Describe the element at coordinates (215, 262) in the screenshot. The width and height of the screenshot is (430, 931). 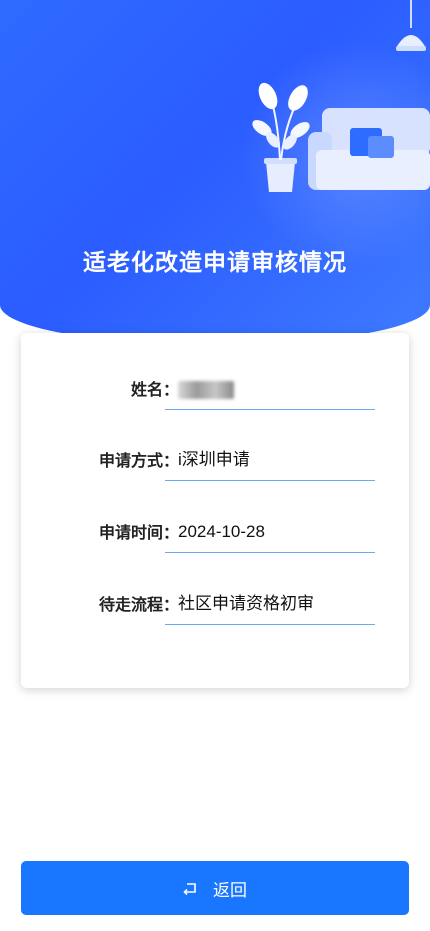
I see `page-title: 适老化改造申请审核情况` at that location.